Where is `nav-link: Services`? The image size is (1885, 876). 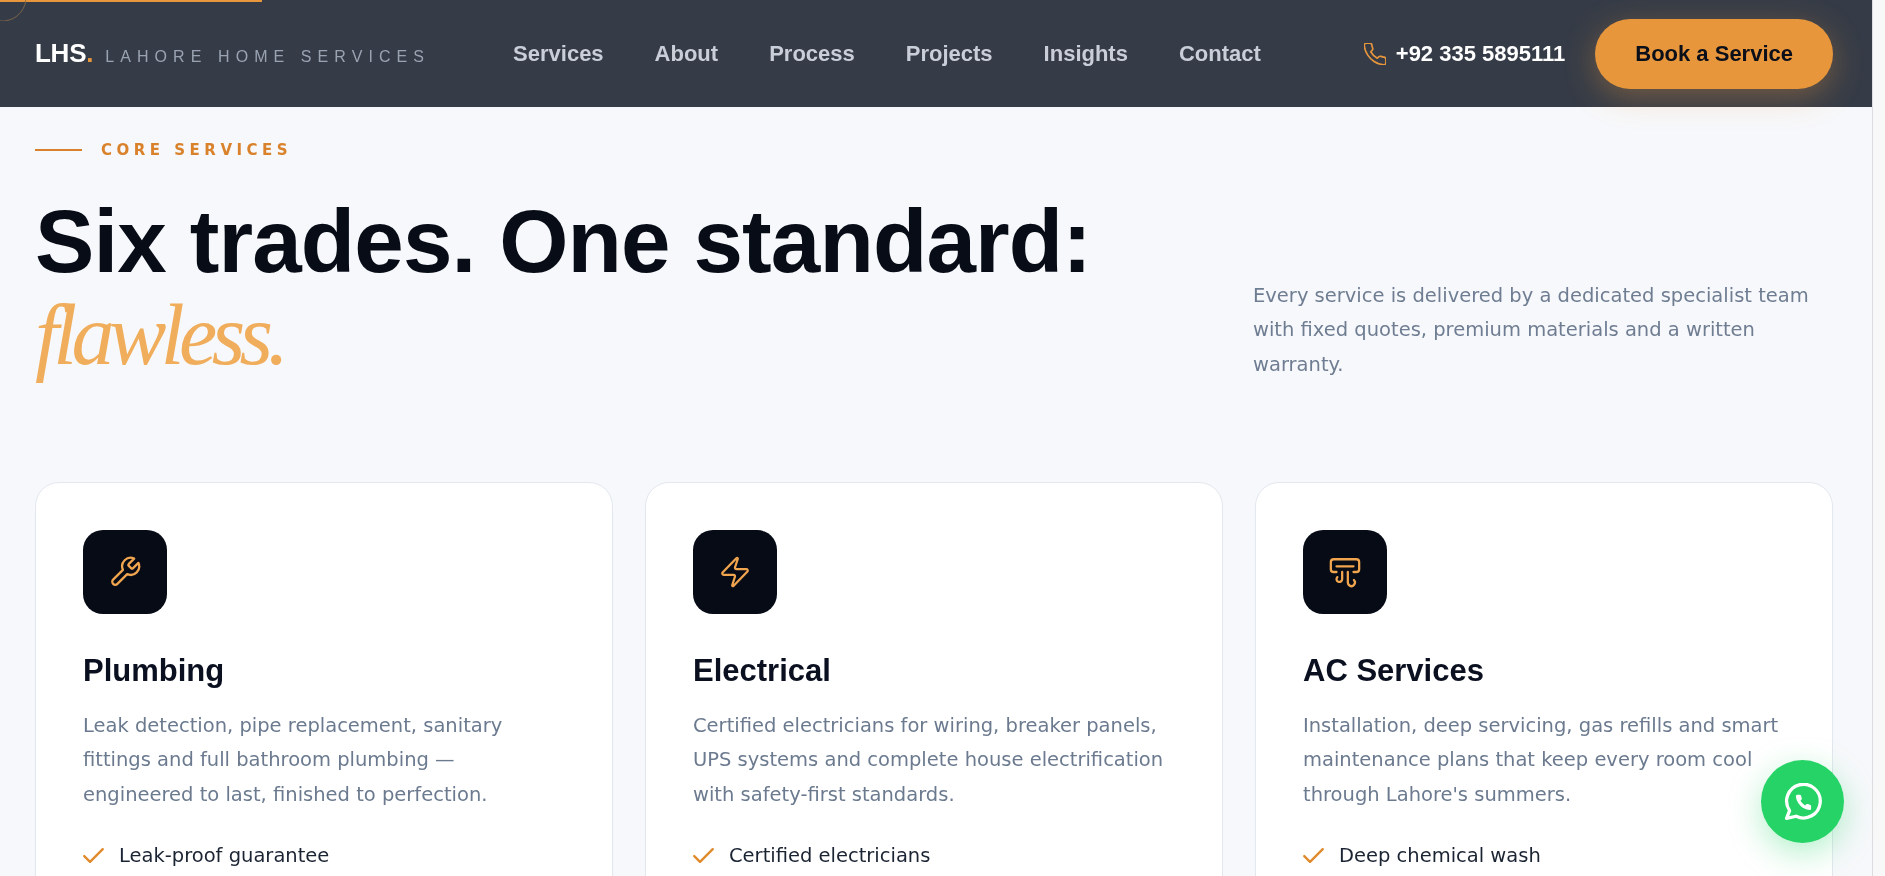
nav-link: Services is located at coordinates (558, 53).